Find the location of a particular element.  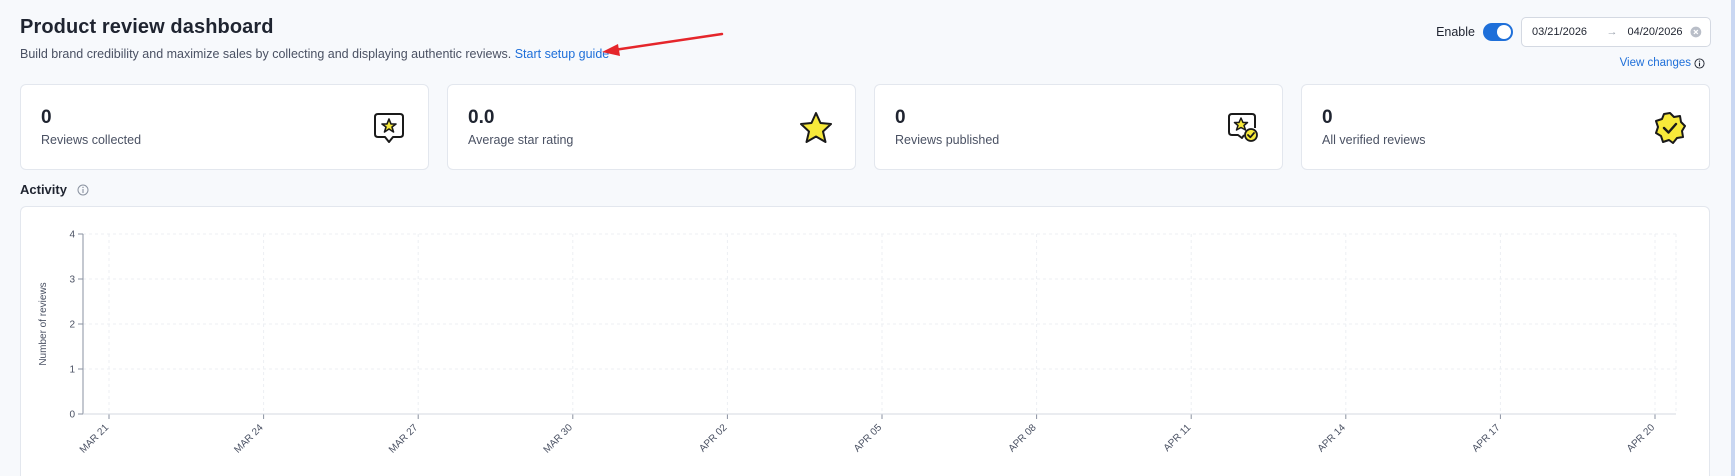

x-tick-label: APR 17 is located at coordinates (1486, 438).